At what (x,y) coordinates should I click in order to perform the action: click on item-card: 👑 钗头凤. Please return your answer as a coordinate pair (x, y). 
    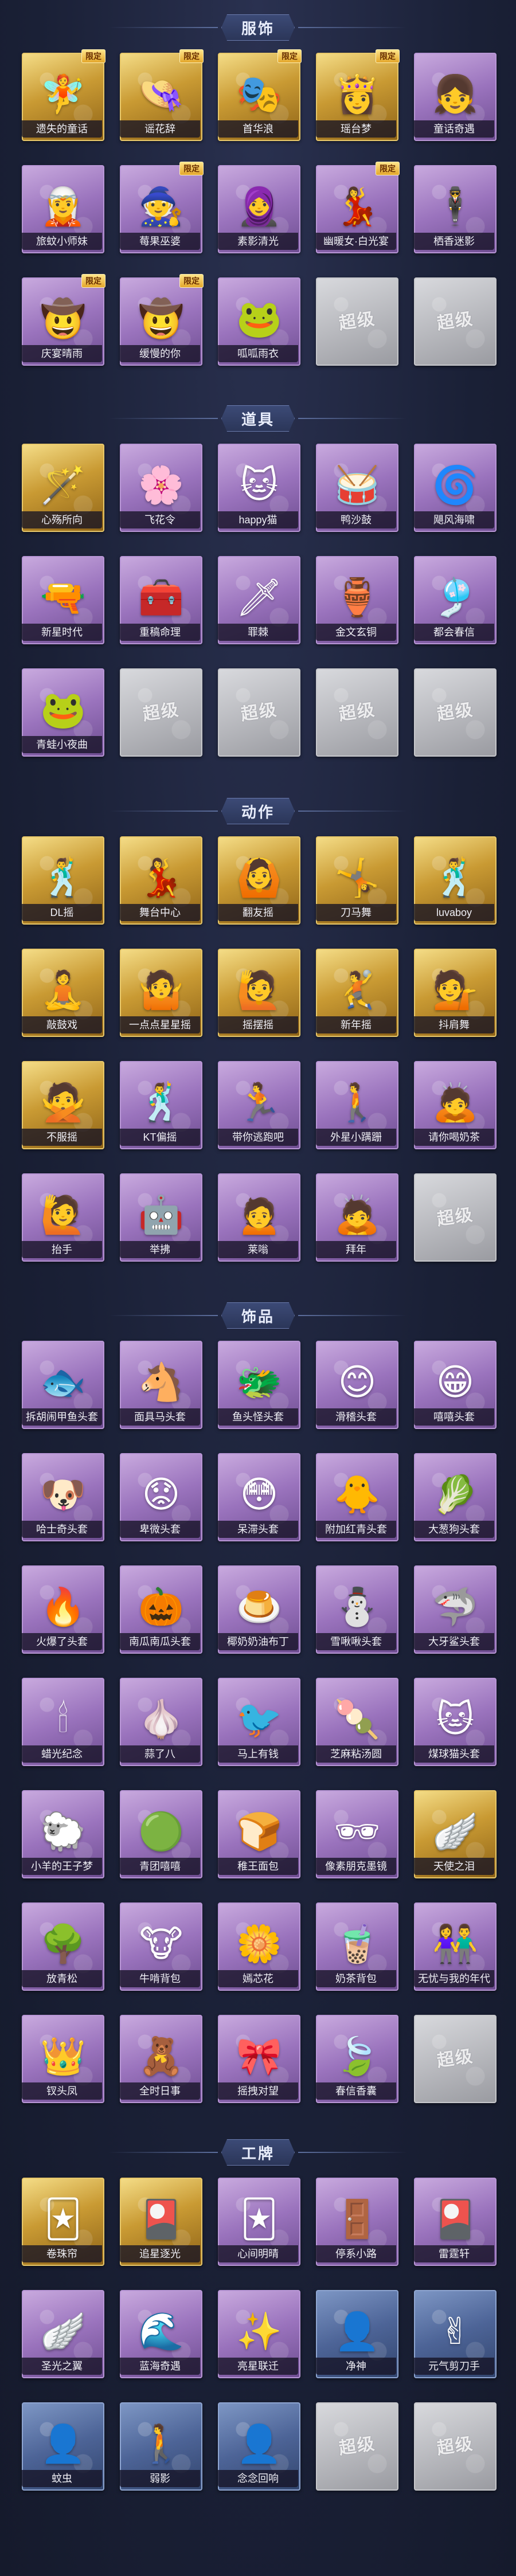
    Looking at the image, I should click on (61, 2065).